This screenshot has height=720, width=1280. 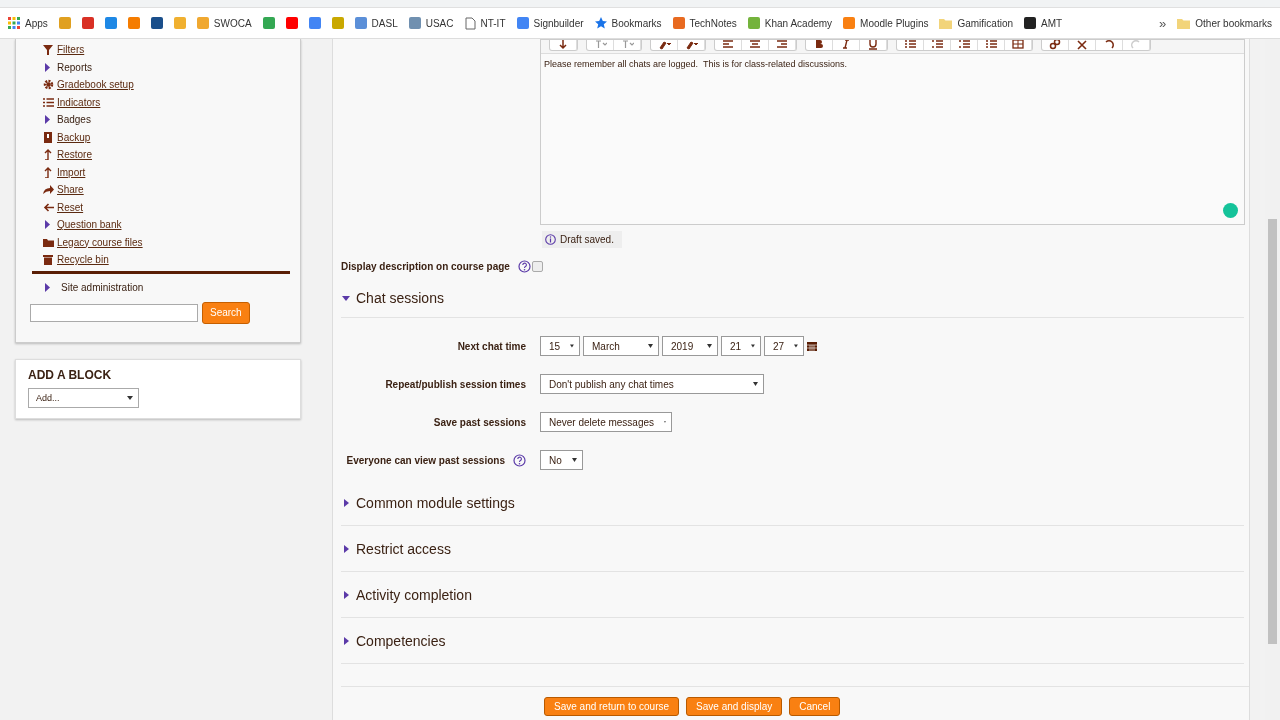 I want to click on calendar-icon, so click(x=812, y=346).